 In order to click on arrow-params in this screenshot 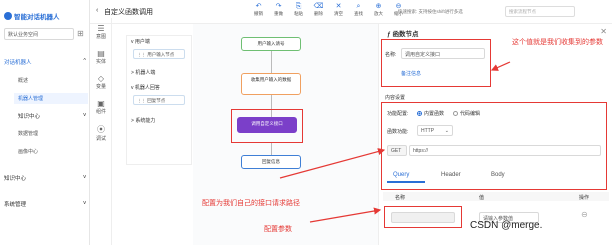, I will do `click(345, 215)`.